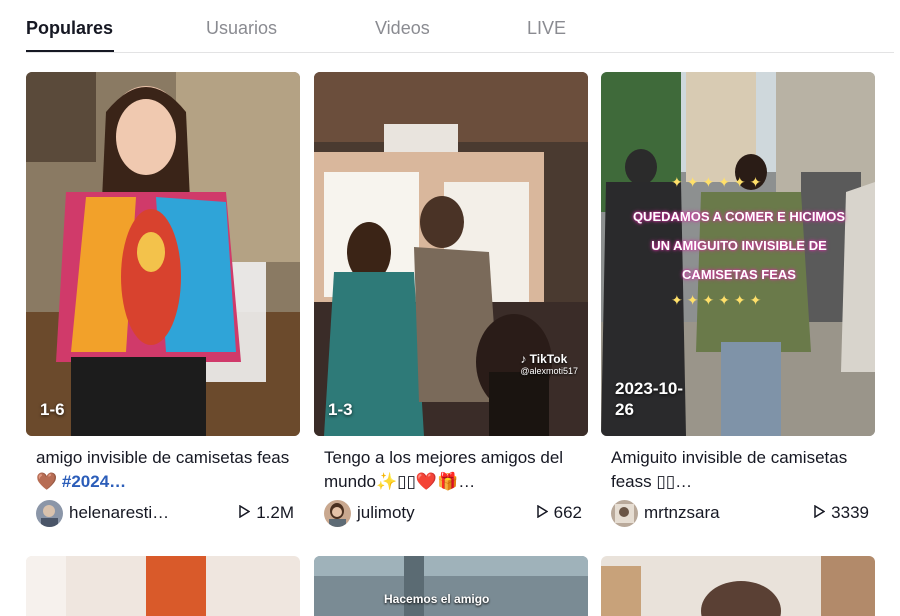 The width and height of the screenshot is (900, 616). Describe the element at coordinates (69, 28) in the screenshot. I see `tab-populares: Populares` at that location.